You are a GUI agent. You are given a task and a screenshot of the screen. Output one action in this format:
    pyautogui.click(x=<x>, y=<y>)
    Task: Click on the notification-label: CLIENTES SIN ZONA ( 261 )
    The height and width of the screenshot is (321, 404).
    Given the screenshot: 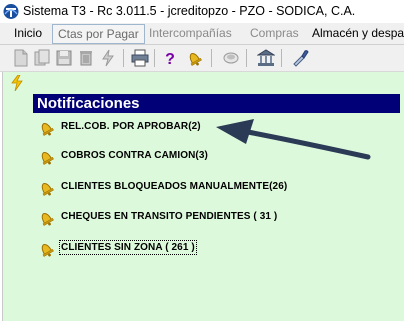 What is the action you would take?
    pyautogui.click(x=128, y=247)
    